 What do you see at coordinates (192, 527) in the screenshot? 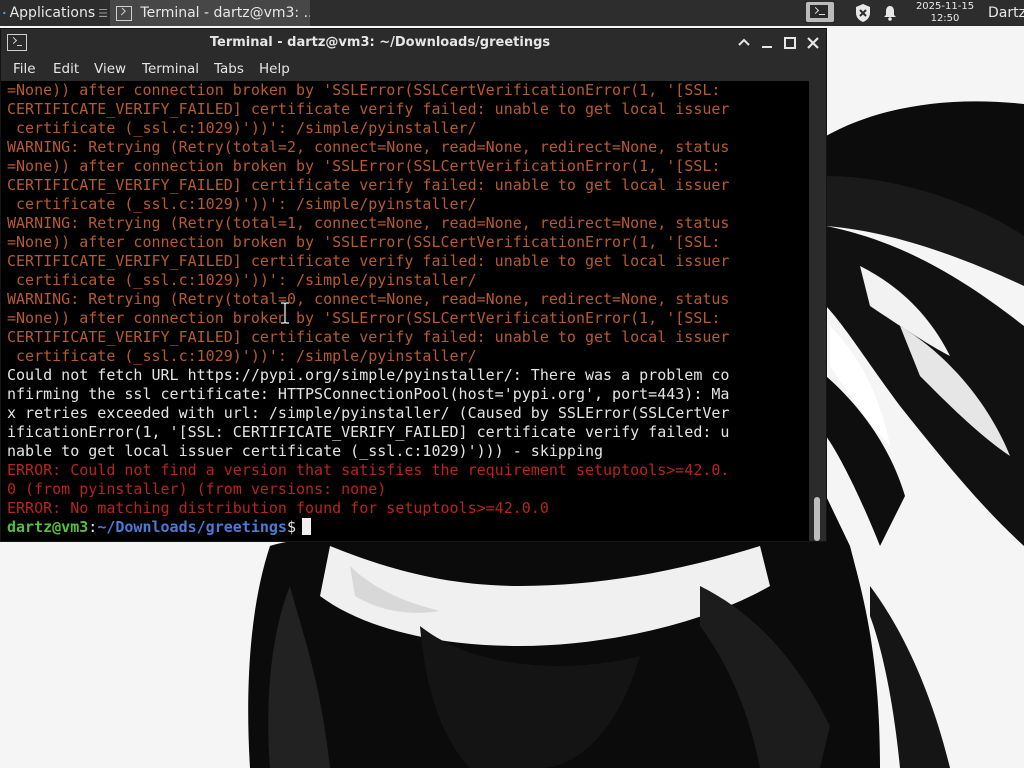
I see `prompt-path: ~/Downloads/greetings` at bounding box center [192, 527].